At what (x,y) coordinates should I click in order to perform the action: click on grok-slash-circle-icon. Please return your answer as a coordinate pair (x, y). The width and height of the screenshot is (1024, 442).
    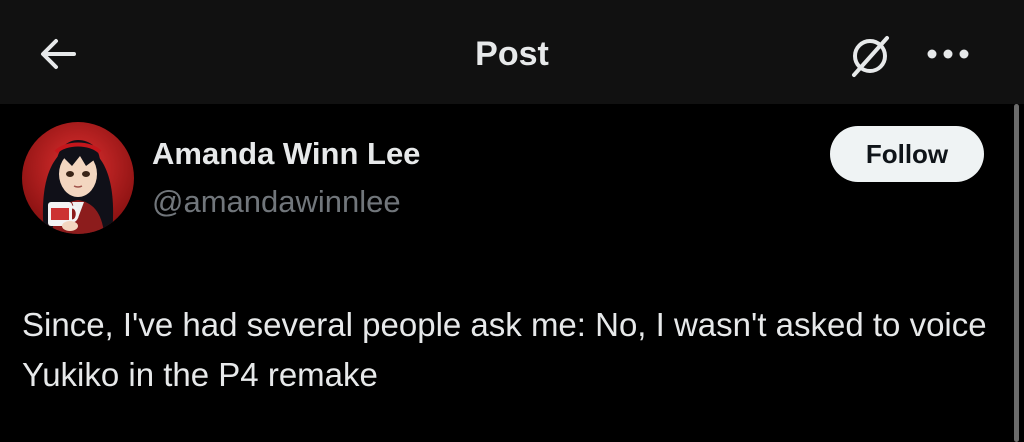
    Looking at the image, I should click on (870, 56).